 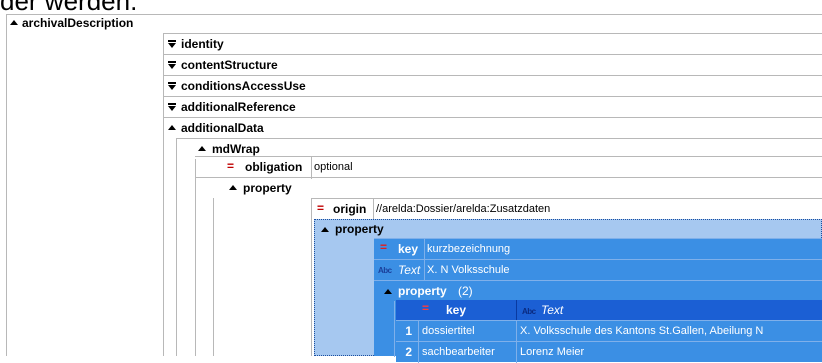 What do you see at coordinates (222, 128) in the screenshot?
I see `node-label: additionalData` at bounding box center [222, 128].